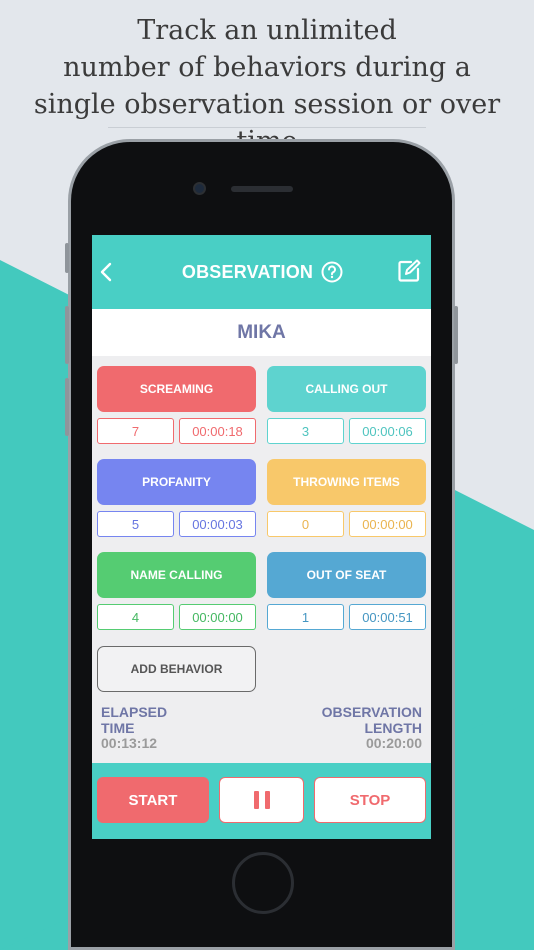 The width and height of the screenshot is (534, 950). Describe the element at coordinates (262, 189) in the screenshot. I see `earpiece-speaker` at that location.